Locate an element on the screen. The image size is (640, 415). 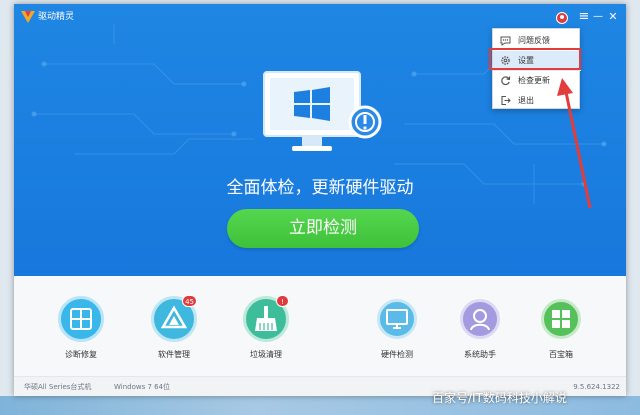
tool-label: 垃圾清理 is located at coordinates (266, 354).